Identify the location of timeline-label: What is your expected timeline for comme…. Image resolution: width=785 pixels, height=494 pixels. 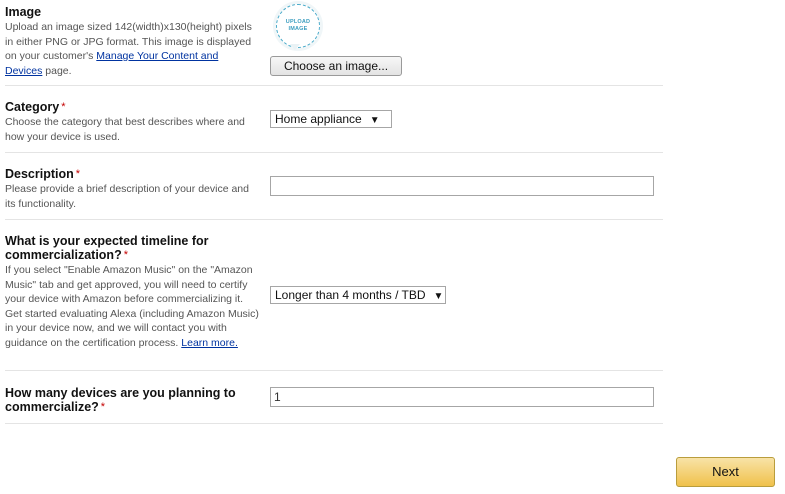
(107, 248).